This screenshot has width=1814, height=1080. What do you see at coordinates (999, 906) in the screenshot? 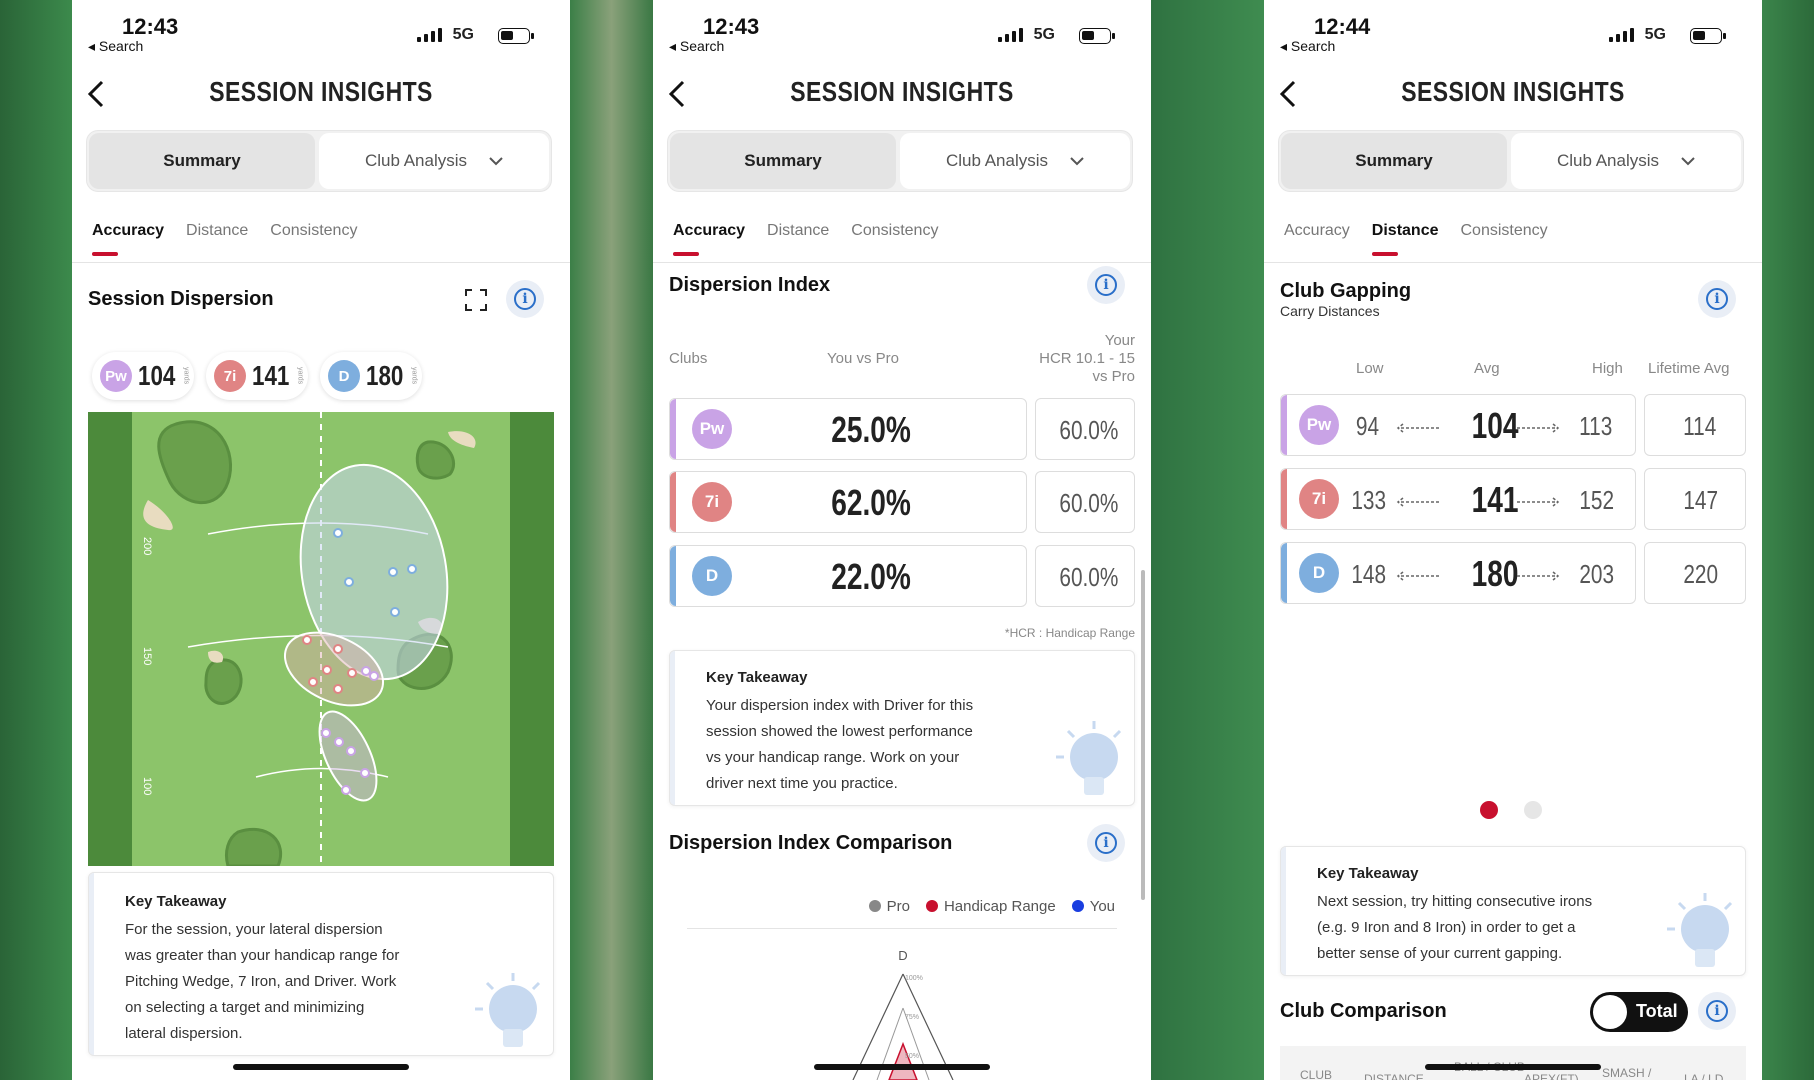
I see `legend-label: Handicap Range` at bounding box center [999, 906].